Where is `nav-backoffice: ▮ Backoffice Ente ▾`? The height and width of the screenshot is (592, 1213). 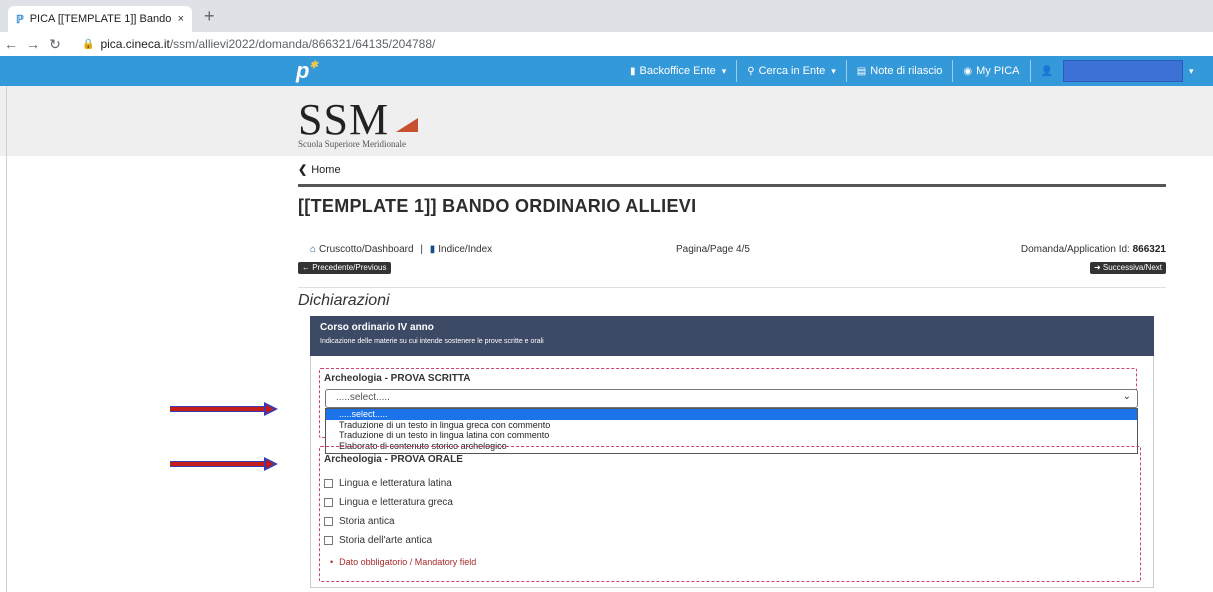 nav-backoffice: ▮ Backoffice Ente ▾ is located at coordinates (679, 71).